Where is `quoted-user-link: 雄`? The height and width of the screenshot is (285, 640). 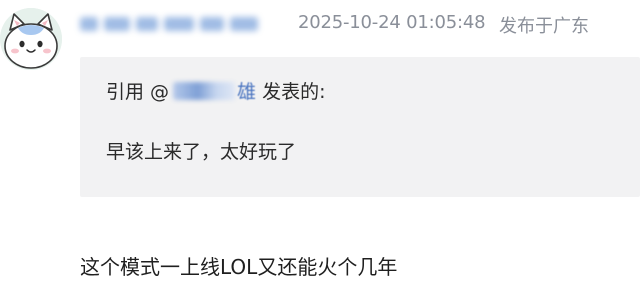 quoted-user-link: 雄 is located at coordinates (214, 90).